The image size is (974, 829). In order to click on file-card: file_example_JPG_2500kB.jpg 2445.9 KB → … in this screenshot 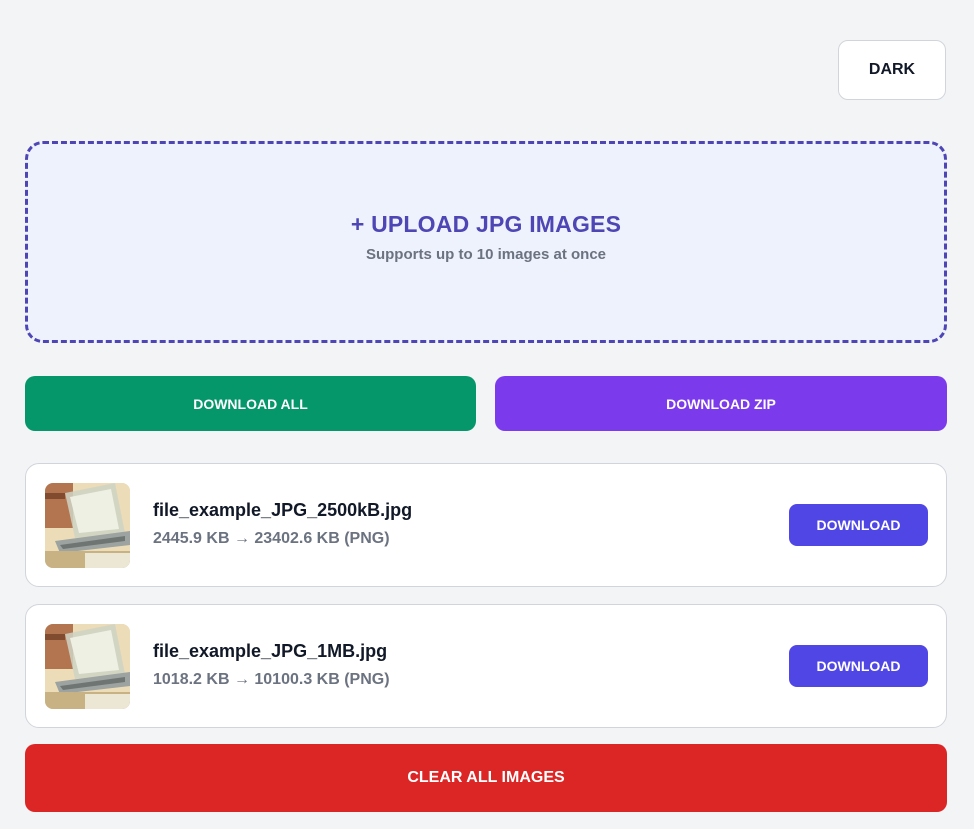, I will do `click(486, 525)`.